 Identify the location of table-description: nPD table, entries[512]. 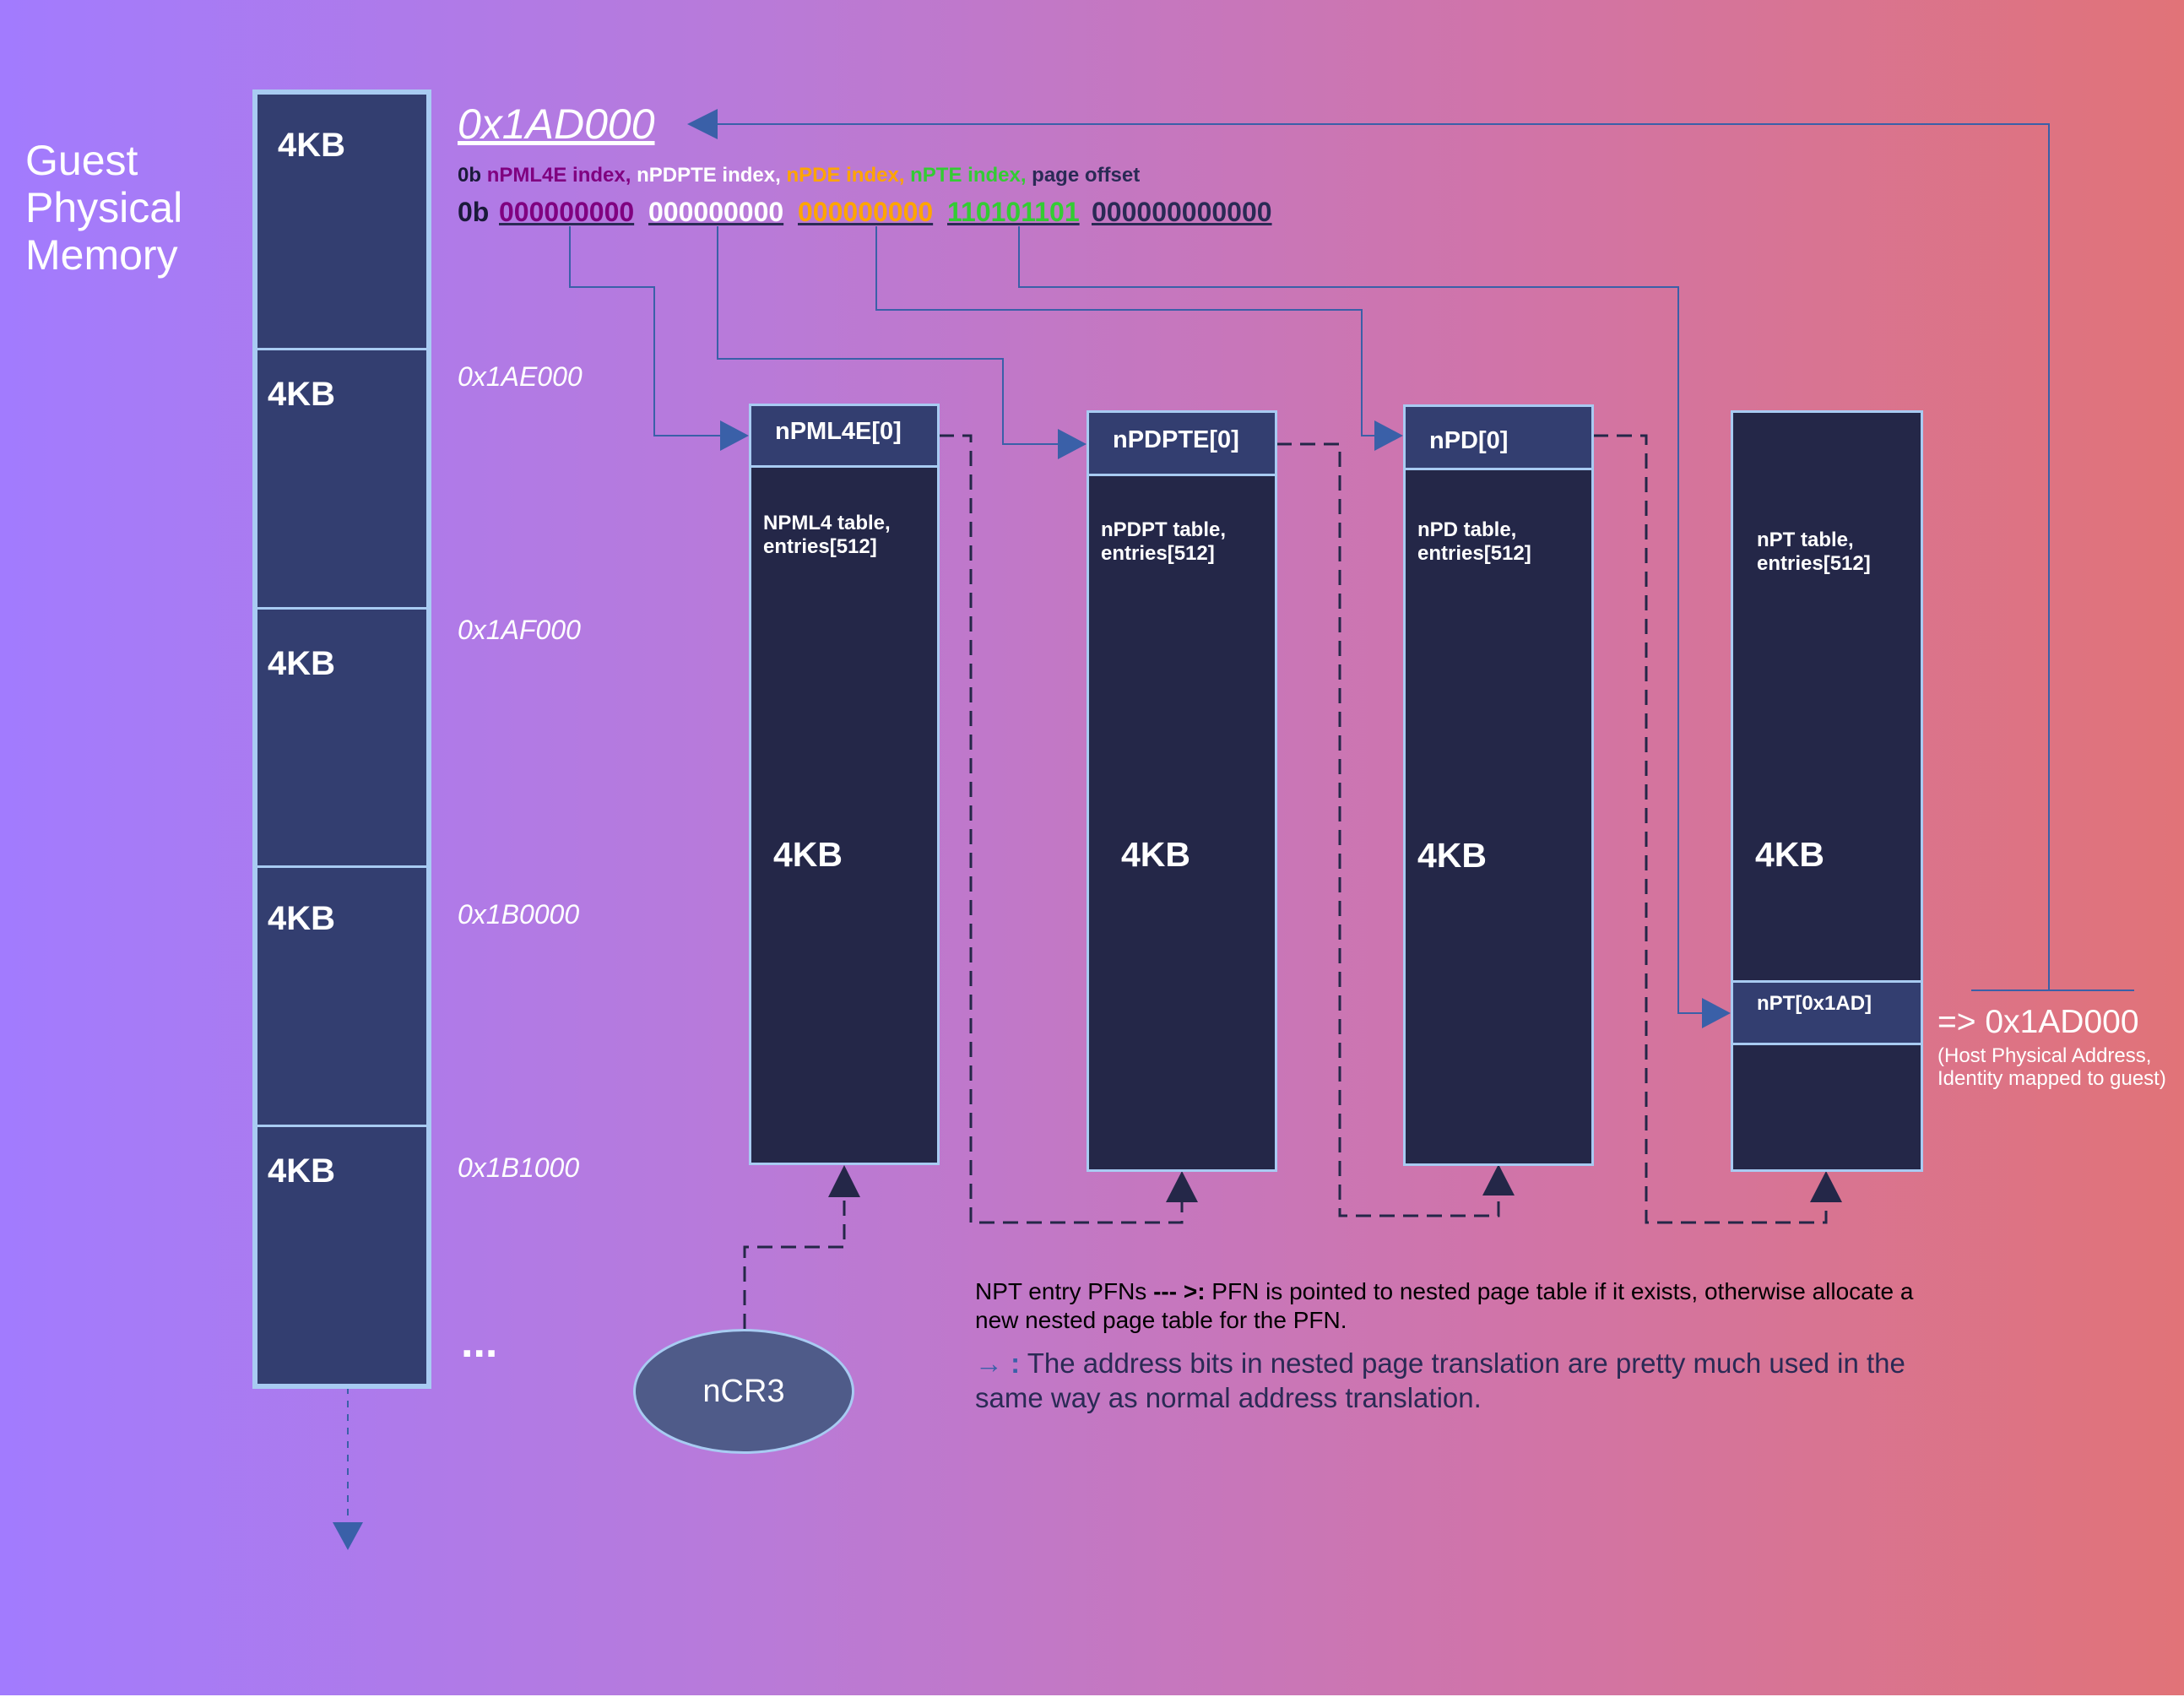
(1474, 541).